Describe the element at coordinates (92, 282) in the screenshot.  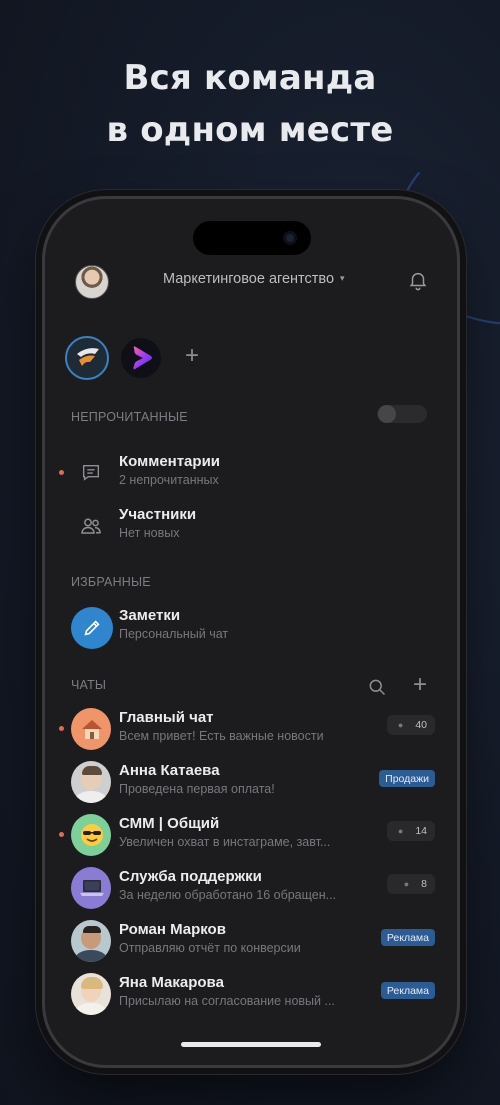
I see `profile-avatar` at that location.